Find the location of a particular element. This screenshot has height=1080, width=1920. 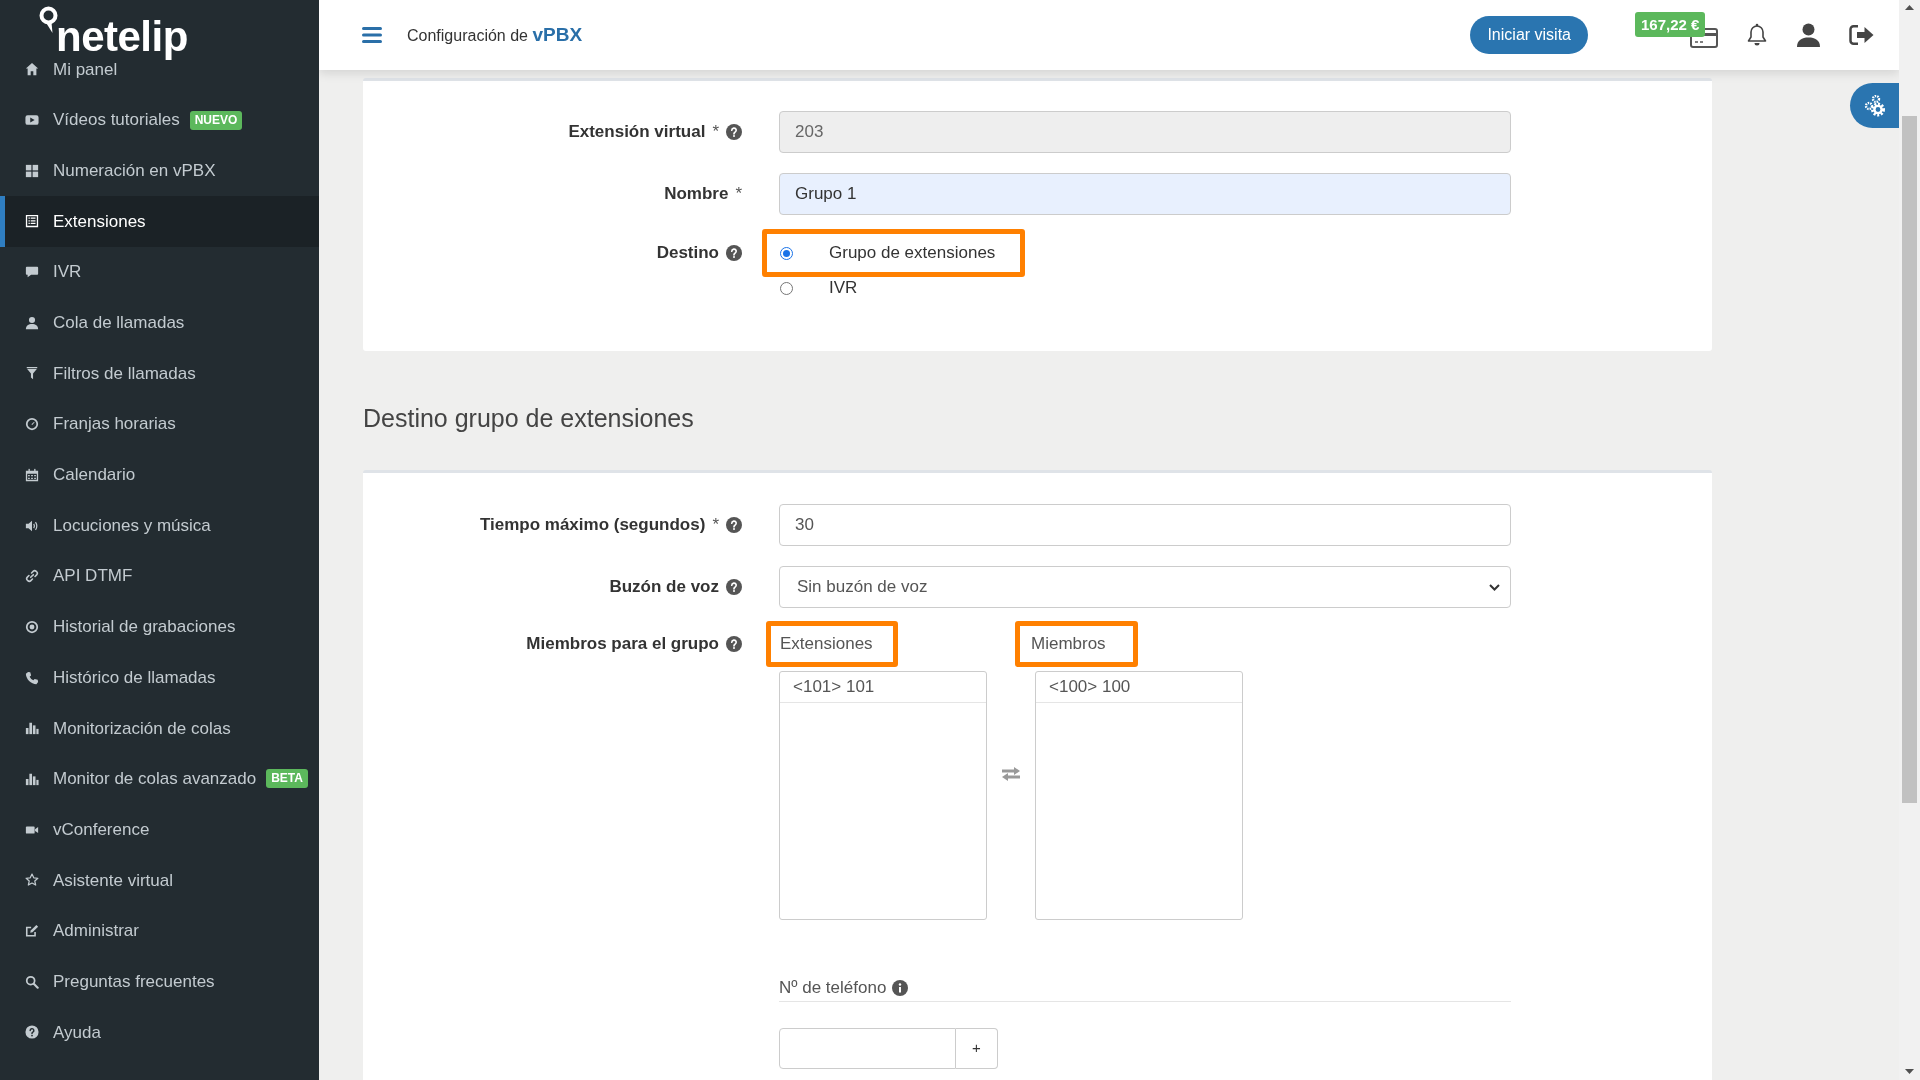

field-label: Extensión virtual is located at coordinates (637, 132).